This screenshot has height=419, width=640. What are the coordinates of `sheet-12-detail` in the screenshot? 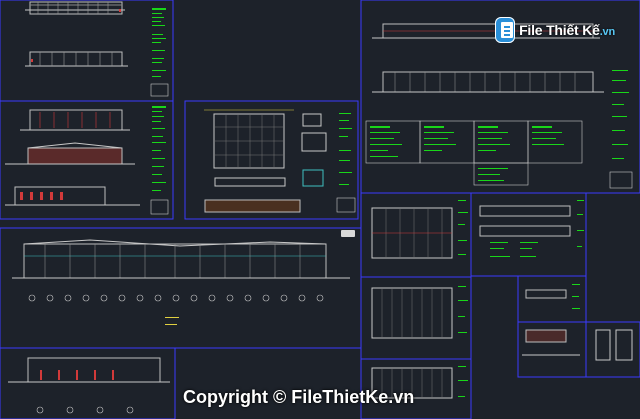 It's located at (614, 345).